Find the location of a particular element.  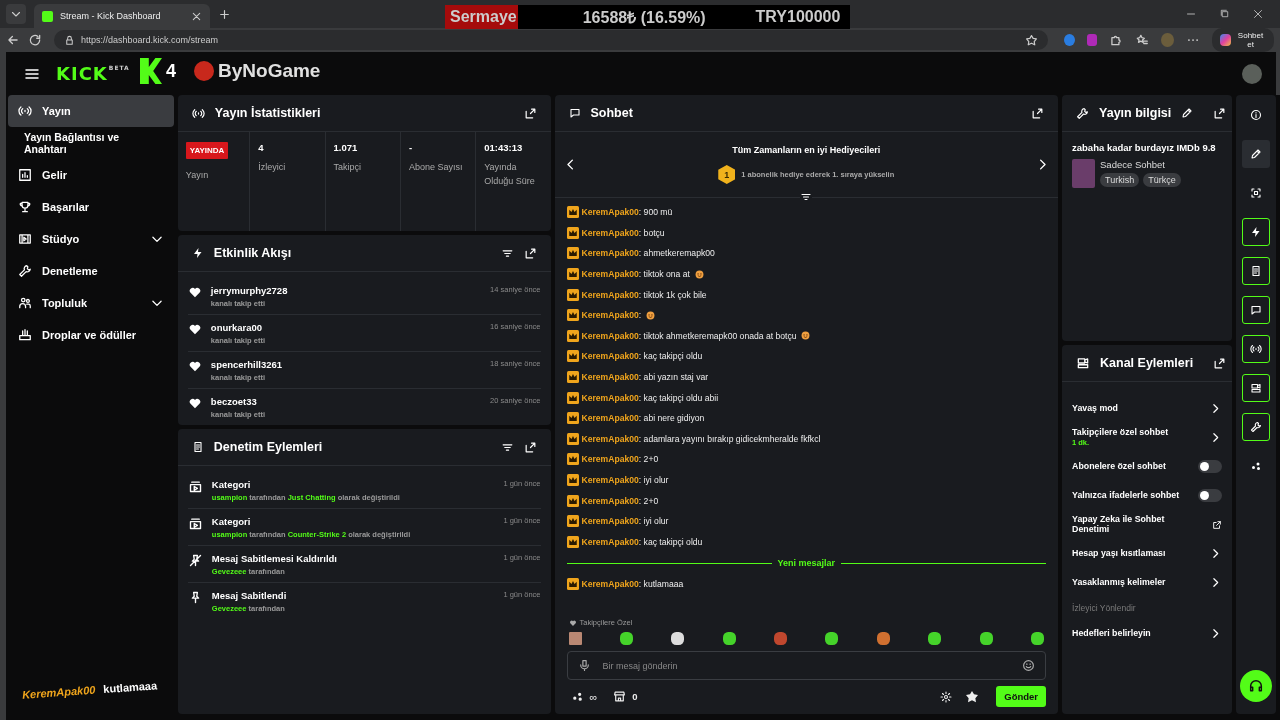

chat-message: KeremApak00: is located at coordinates (611, 315).